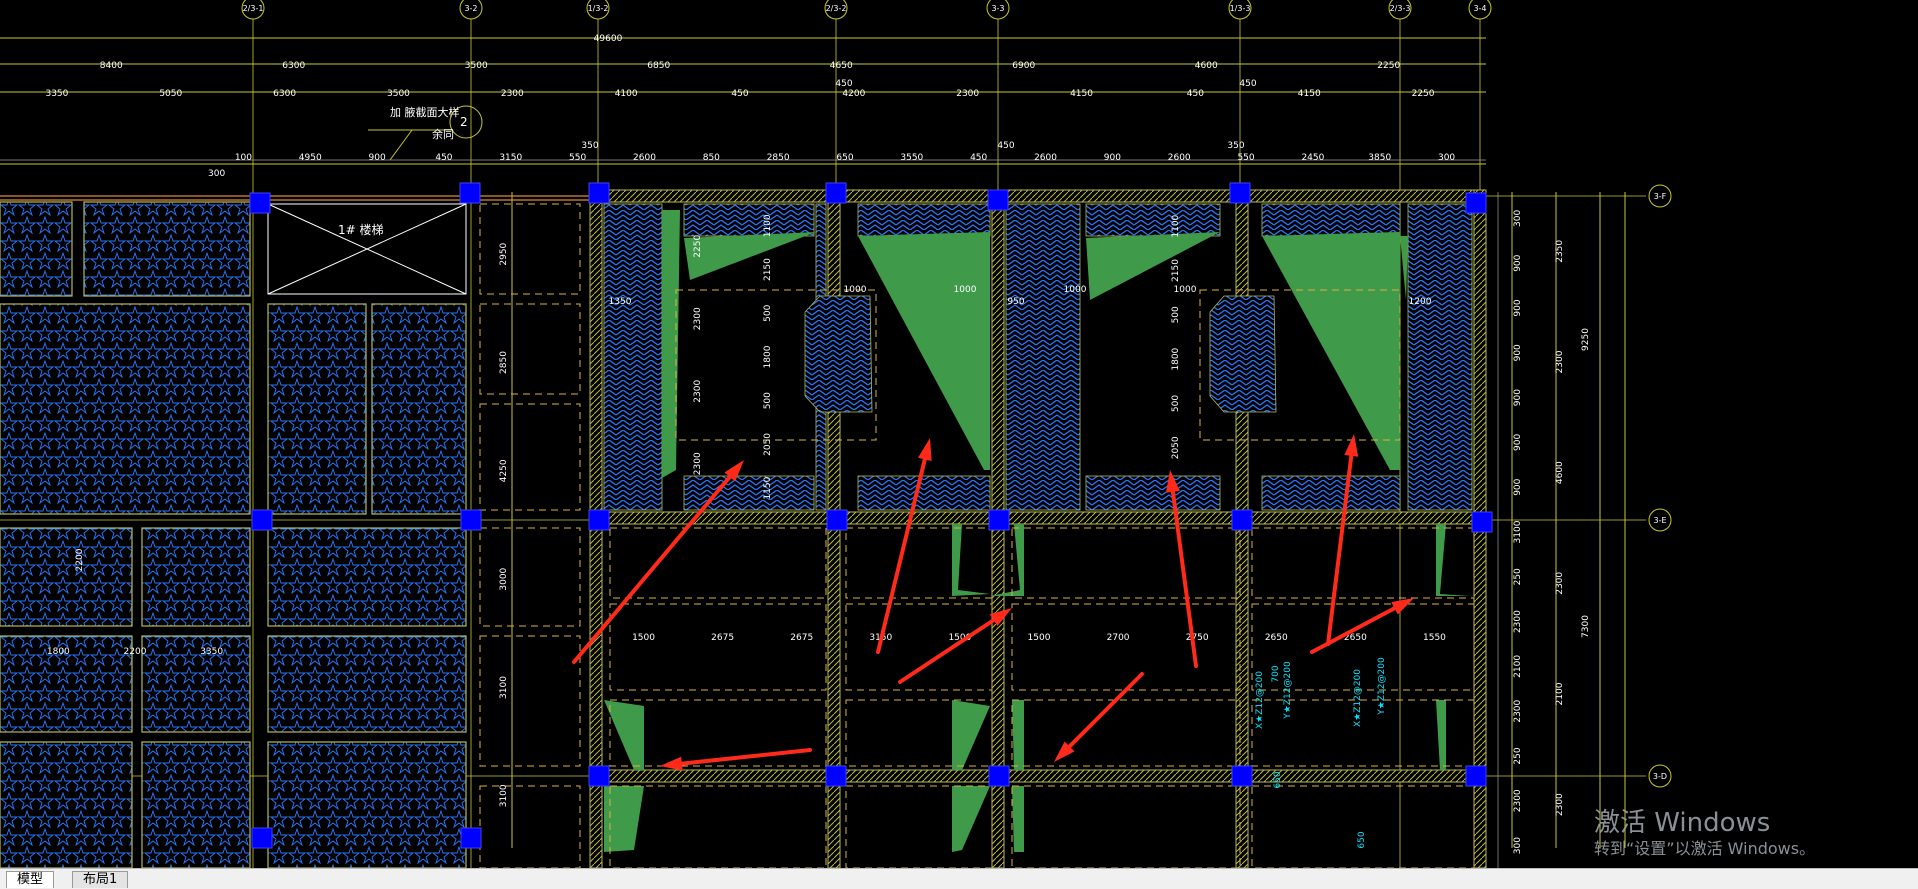 This screenshot has height=889, width=1918. What do you see at coordinates (1382, 686) in the screenshot?
I see `rebar-annotation: Y★Z12@200` at bounding box center [1382, 686].